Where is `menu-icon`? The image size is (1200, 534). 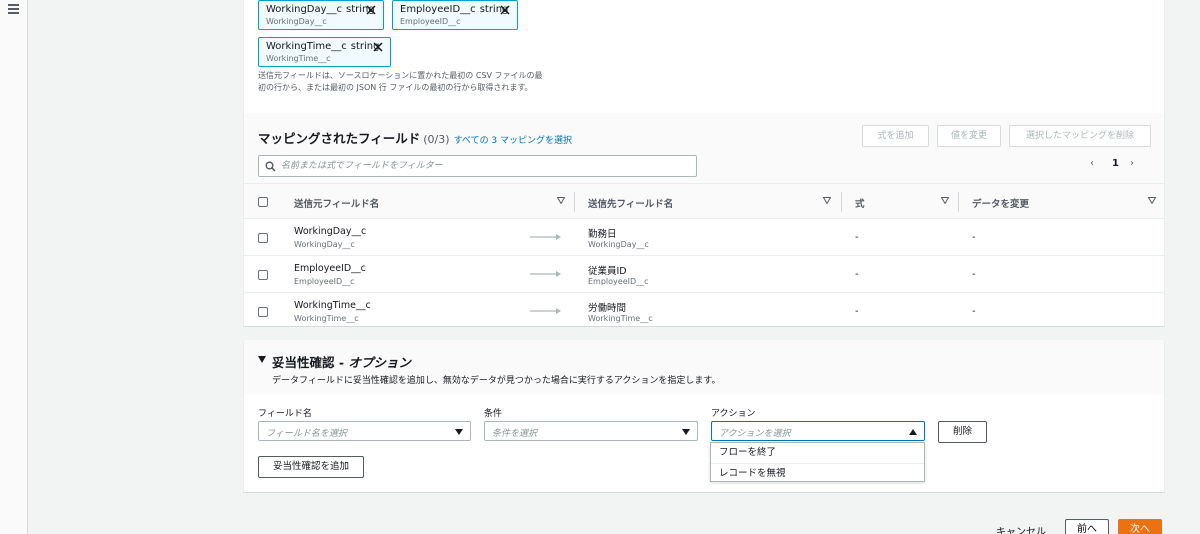
menu-icon is located at coordinates (13, 9).